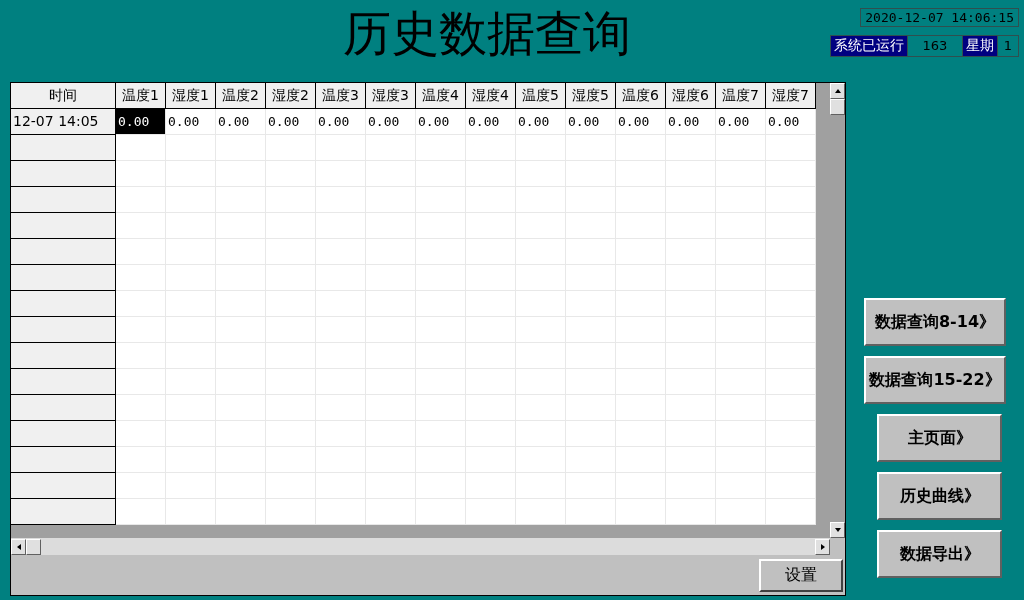  Describe the element at coordinates (939, 438) in the screenshot. I see `nav-button: 主页面》` at that location.